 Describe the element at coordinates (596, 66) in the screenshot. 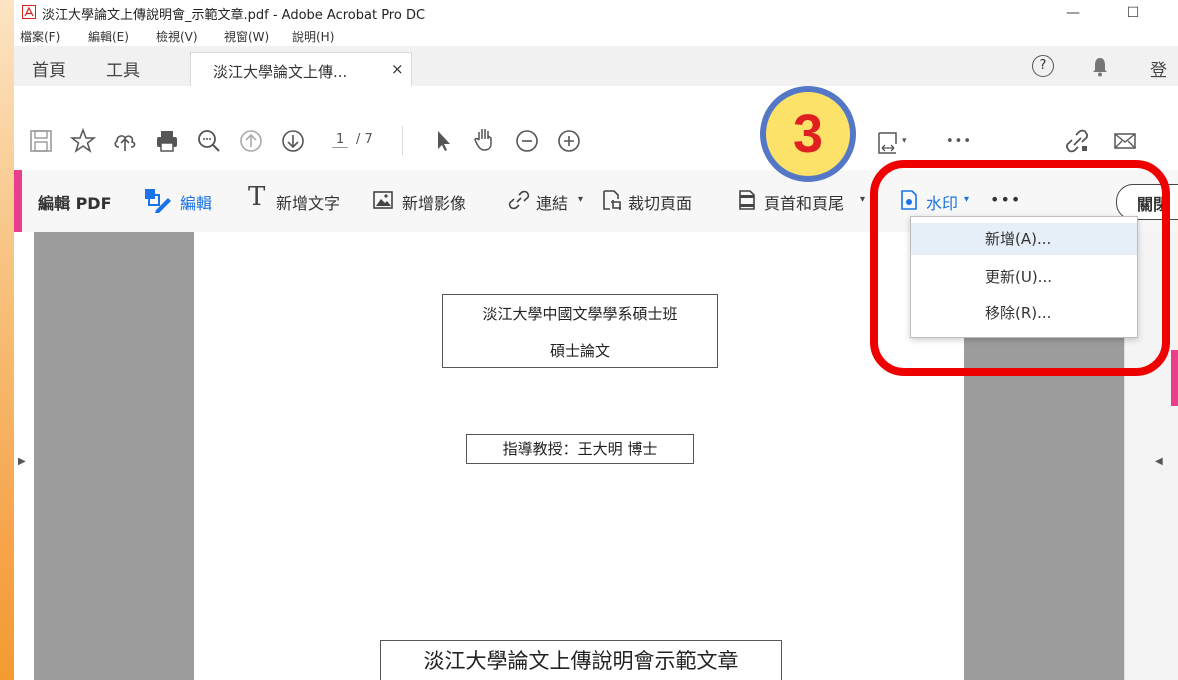

I see `tab-bar: 首頁 工具 淡江大學論文上傳... × ? 登` at that location.